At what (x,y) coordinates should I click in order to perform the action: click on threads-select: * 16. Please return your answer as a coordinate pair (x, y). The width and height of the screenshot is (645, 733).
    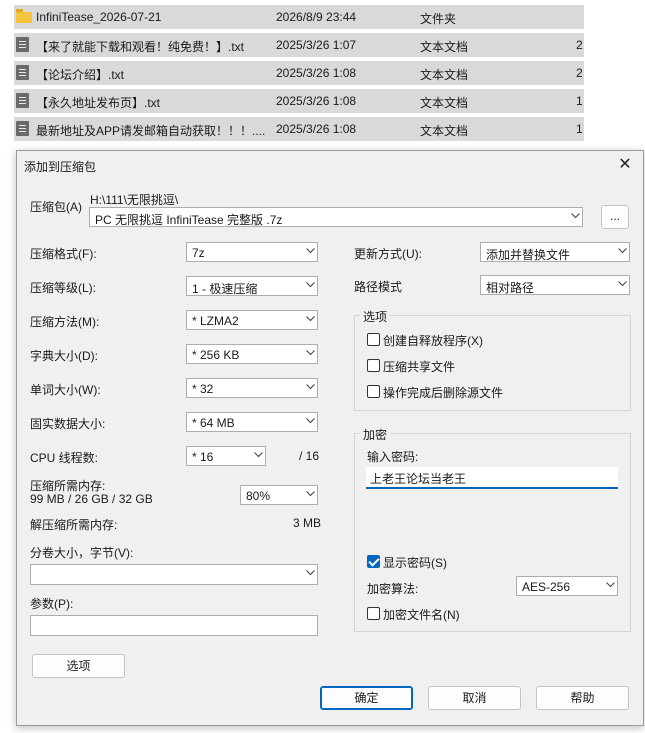
    Looking at the image, I should click on (226, 456).